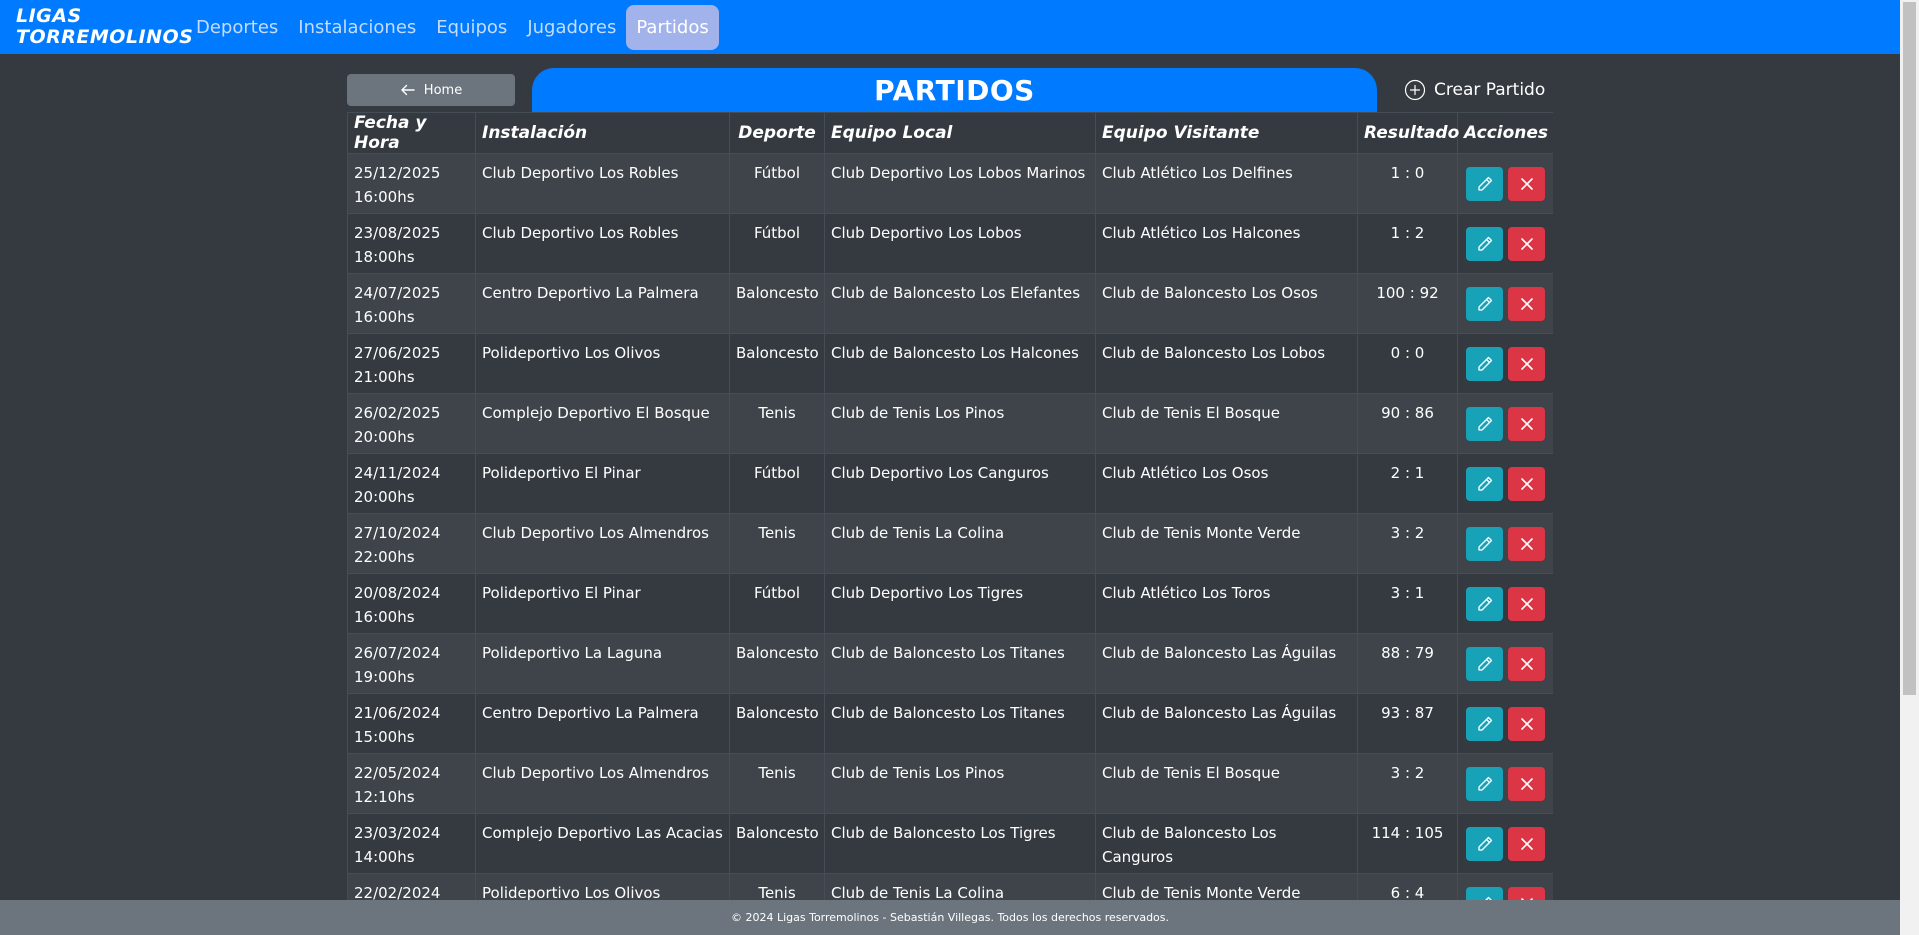  I want to click on cell-instalacion: Club Deportivo Los Almendros, so click(602, 543).